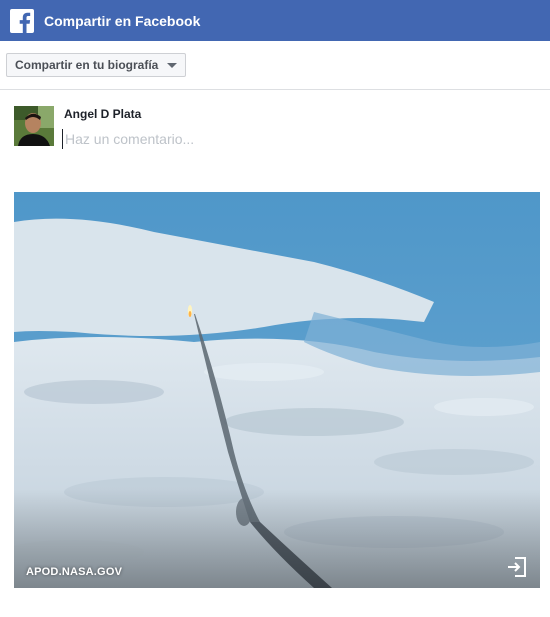 This screenshot has width=550, height=617. What do you see at coordinates (103, 114) in the screenshot?
I see `user-name: Angel D Plata` at bounding box center [103, 114].